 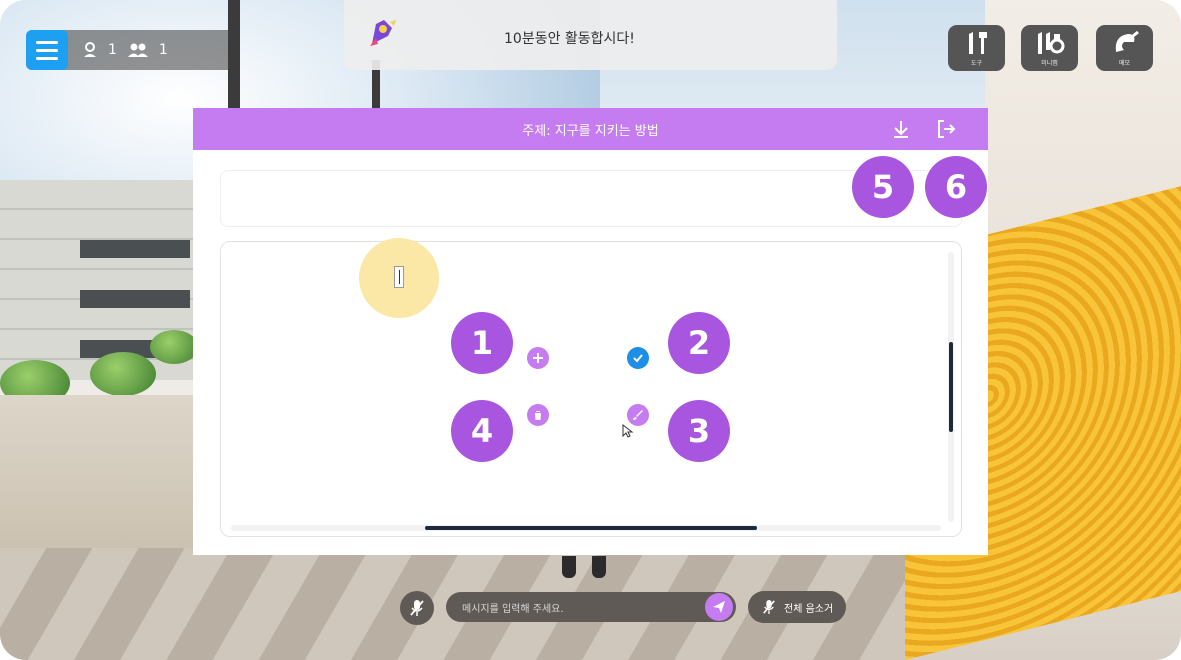 What do you see at coordinates (699, 343) in the screenshot?
I see `callout-badge-2: 2` at bounding box center [699, 343].